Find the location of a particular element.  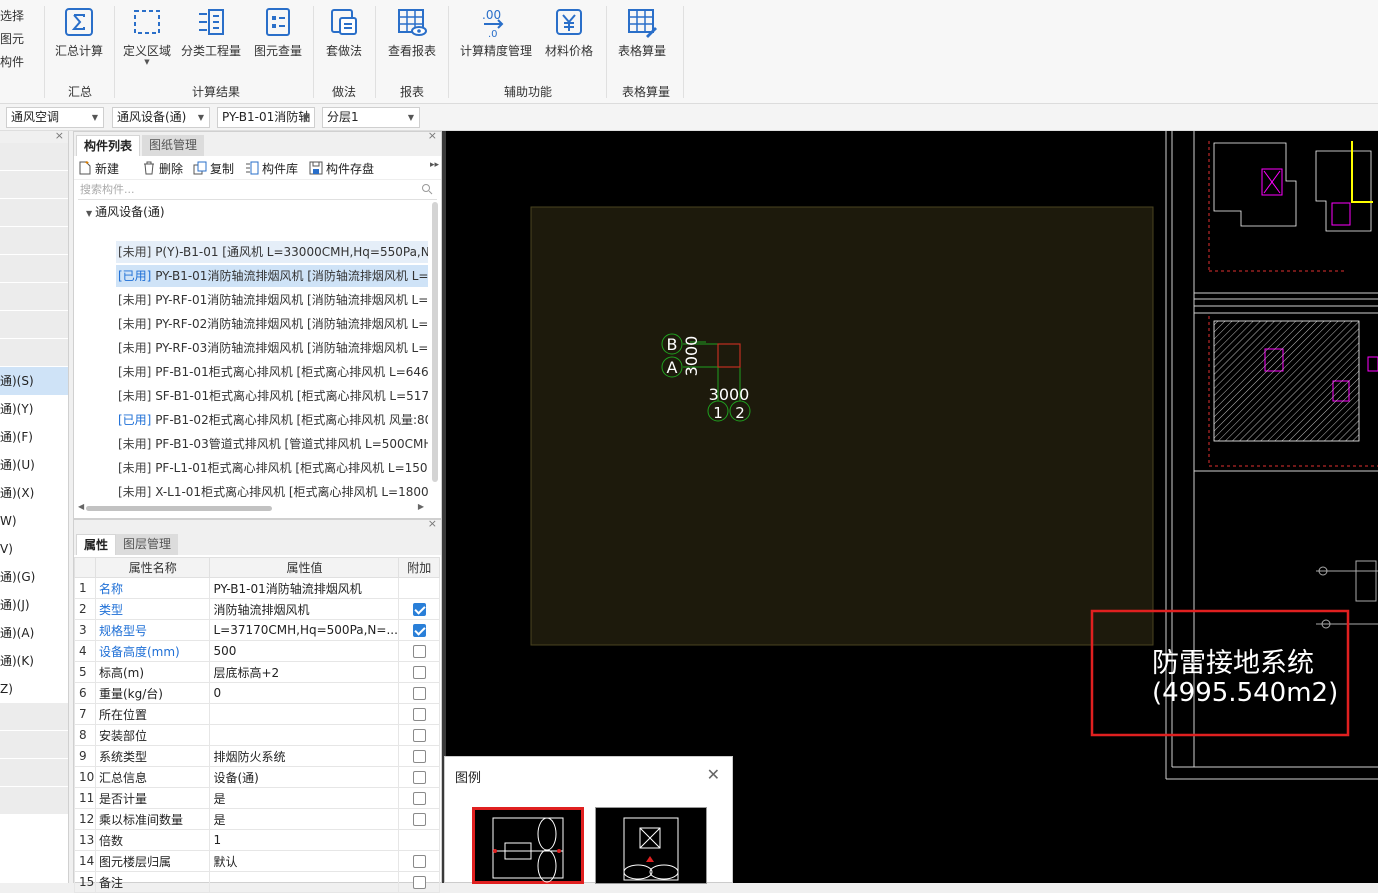

table-row: 7 所在位置 is located at coordinates (257, 714).